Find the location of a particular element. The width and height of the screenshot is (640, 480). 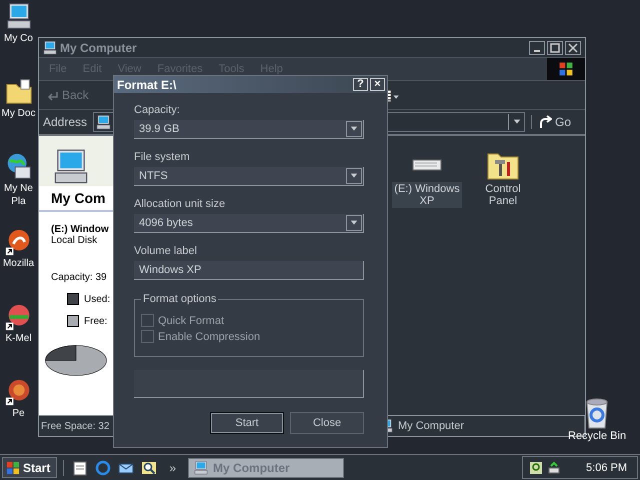

dialog-button: Close is located at coordinates (327, 423).